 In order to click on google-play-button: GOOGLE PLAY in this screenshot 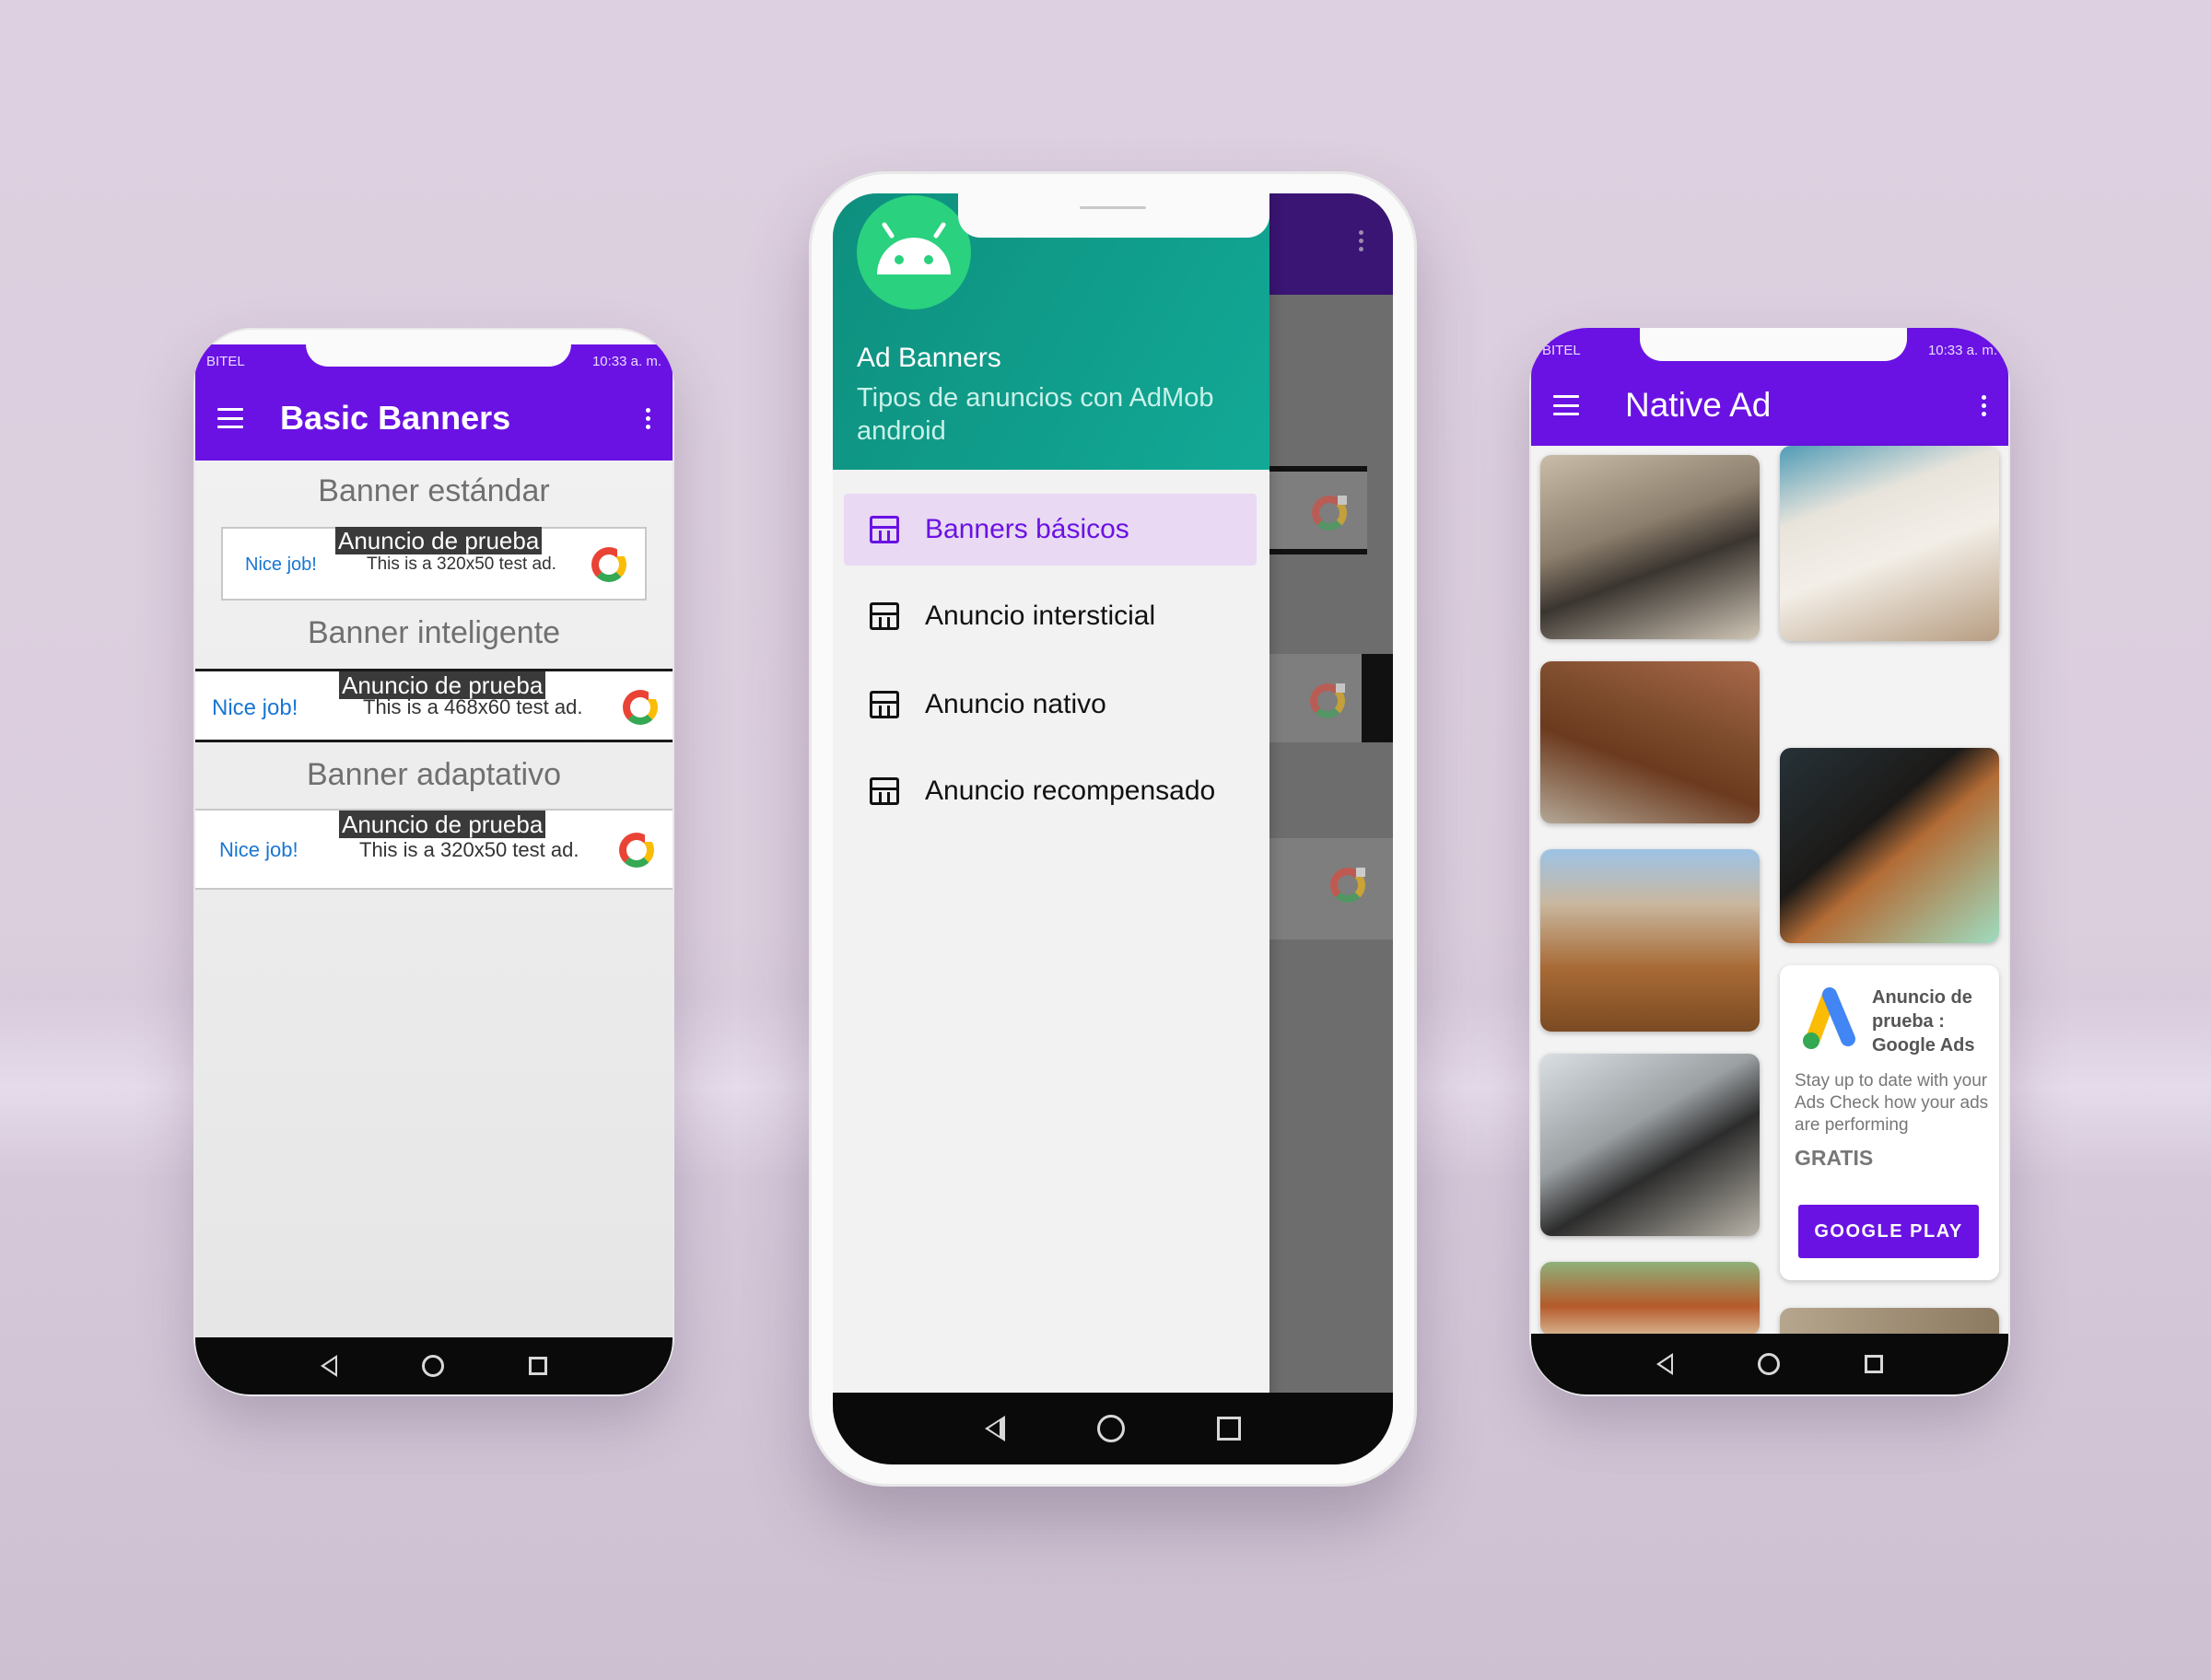, I will do `click(1888, 1231)`.